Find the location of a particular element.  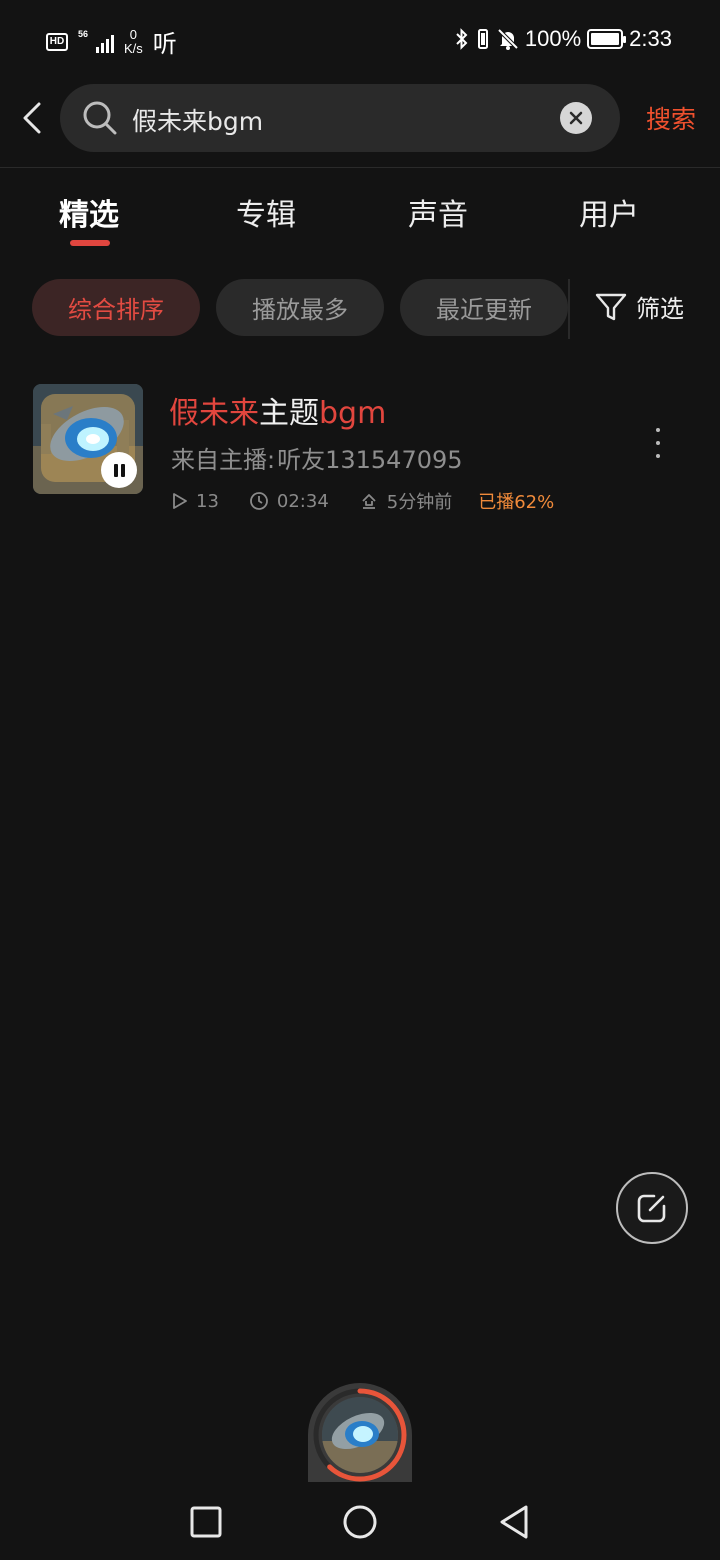

duration: 02:34 is located at coordinates (289, 501).